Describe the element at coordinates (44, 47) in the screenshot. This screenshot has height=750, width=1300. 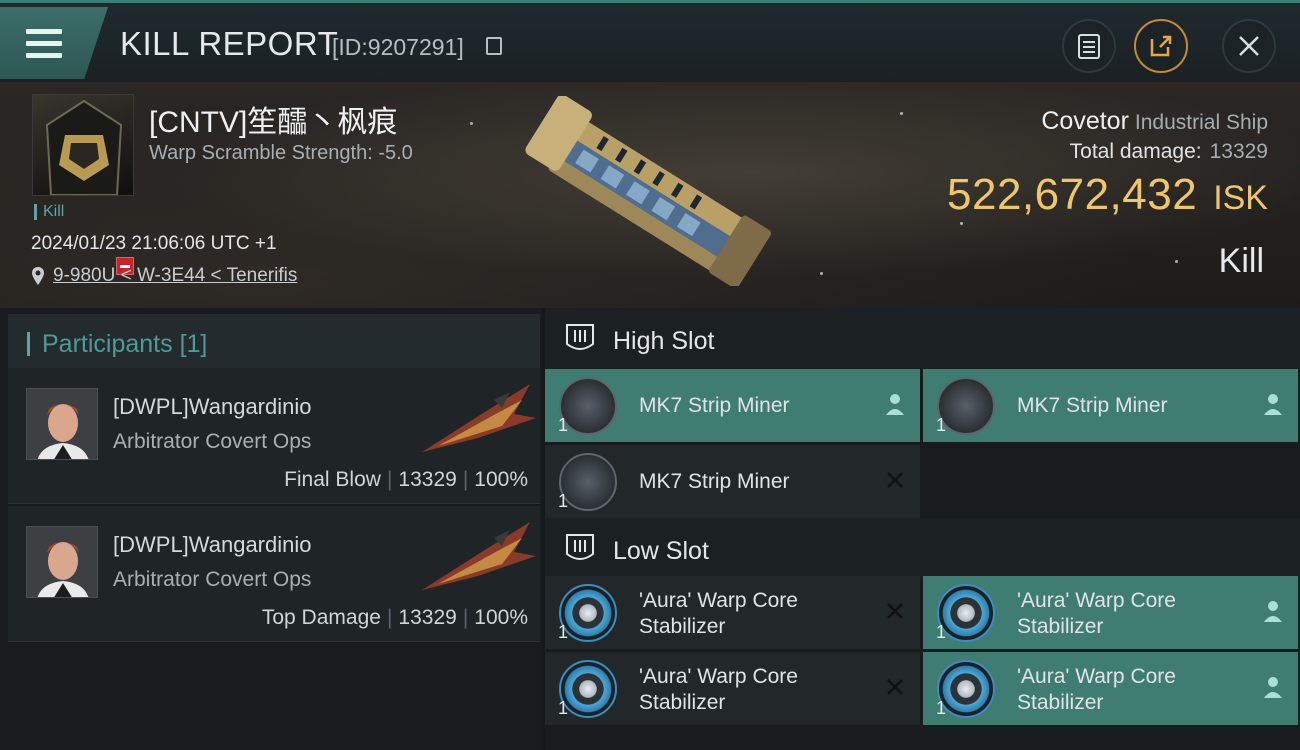
I see `hamburger-icon` at that location.